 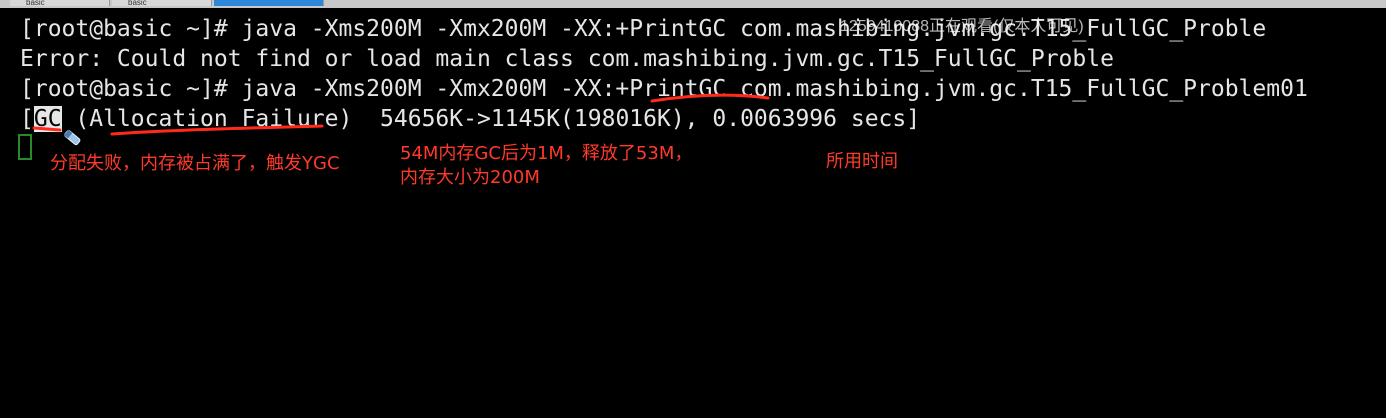 I want to click on terminal-cursor, so click(x=25, y=147).